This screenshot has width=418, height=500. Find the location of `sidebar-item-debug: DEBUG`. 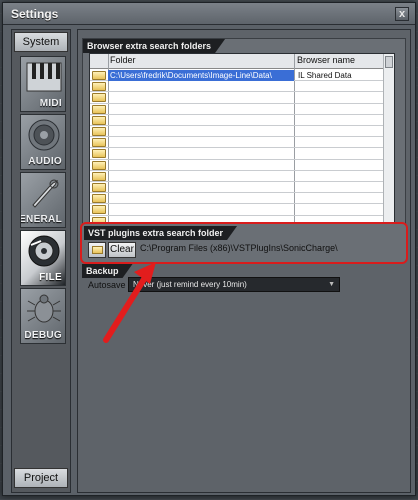

sidebar-item-debug: DEBUG is located at coordinates (43, 316).